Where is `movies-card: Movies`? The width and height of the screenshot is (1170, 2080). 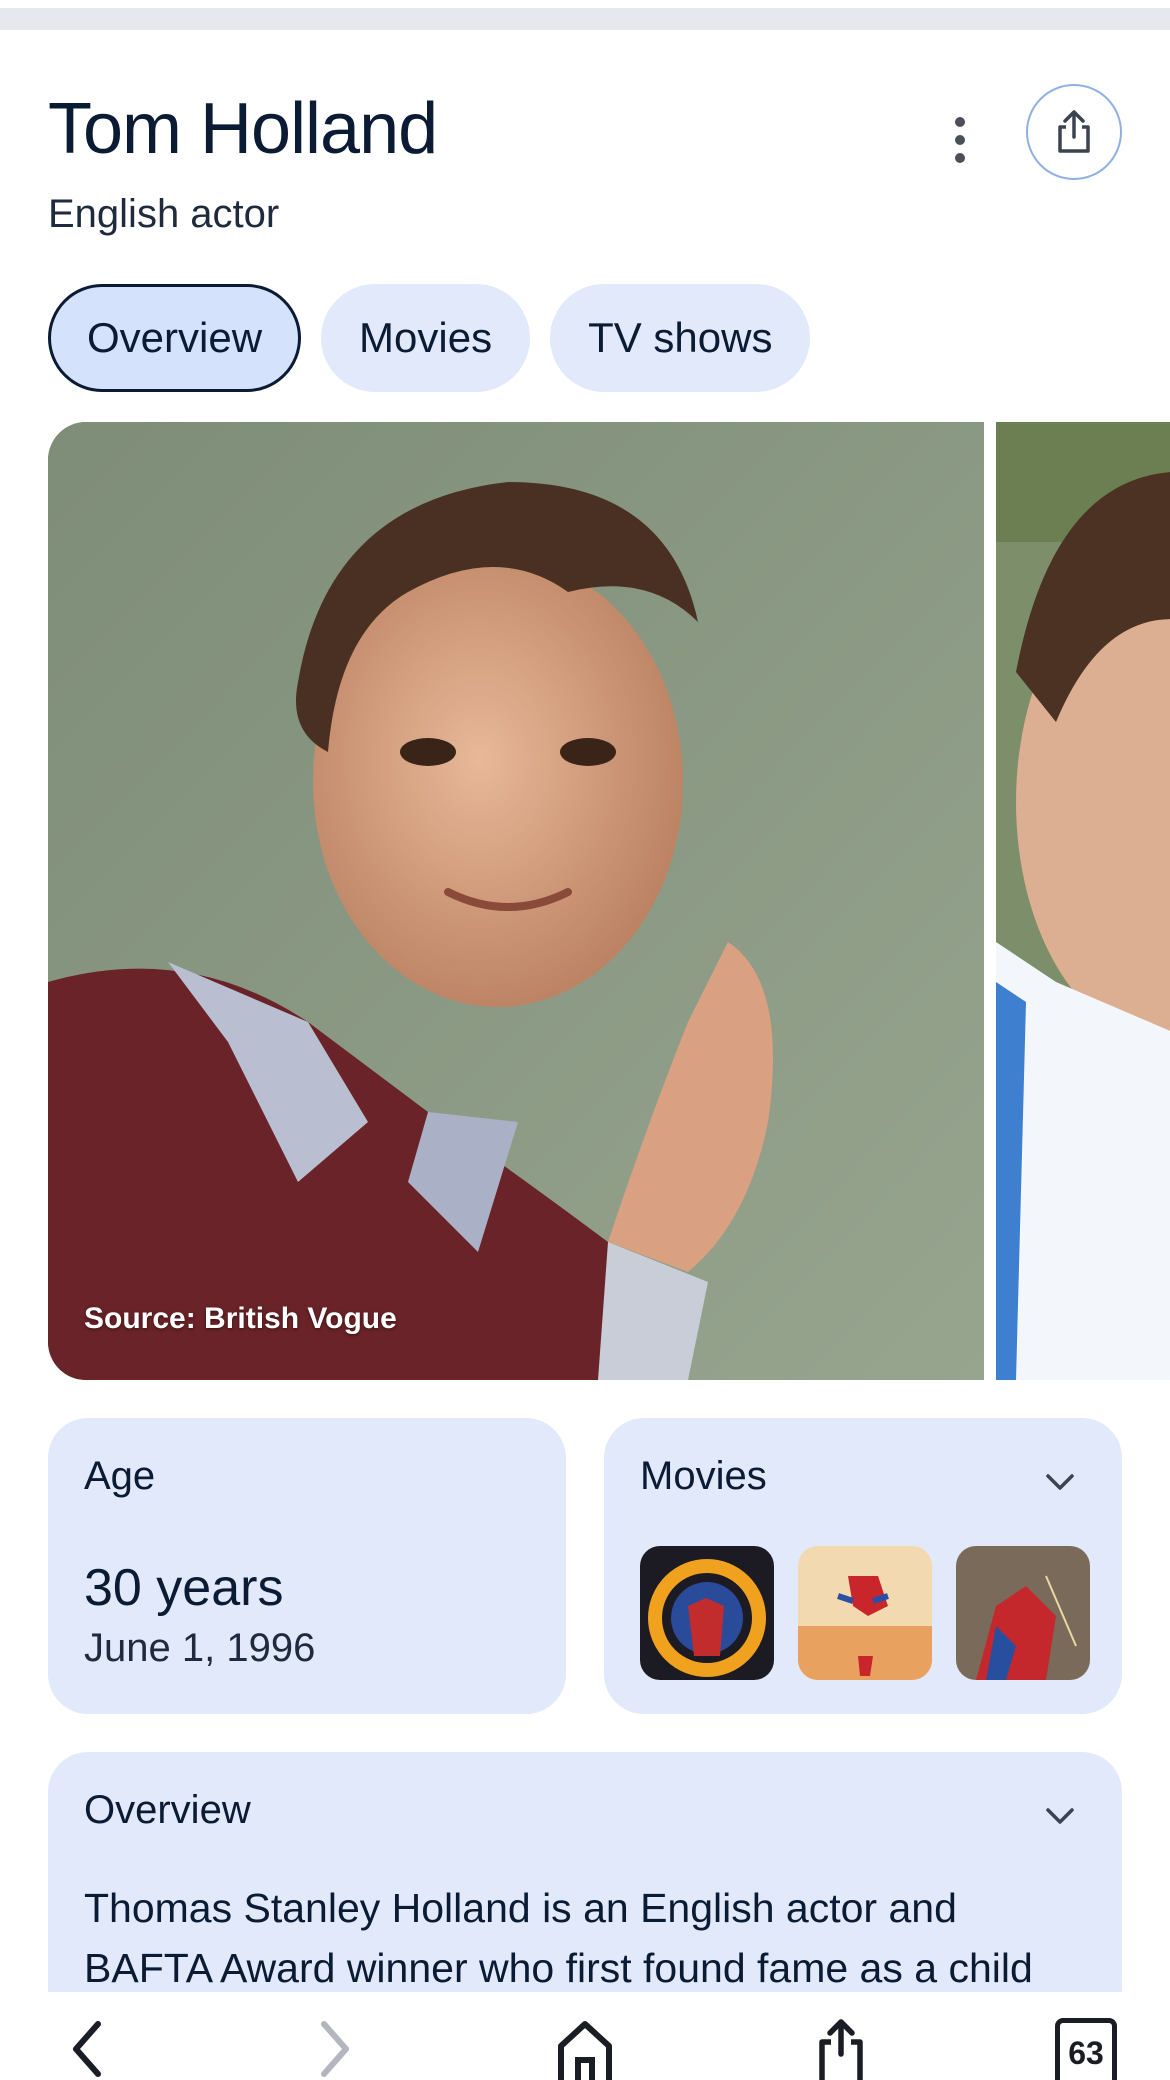
movies-card: Movies is located at coordinates (863, 1566).